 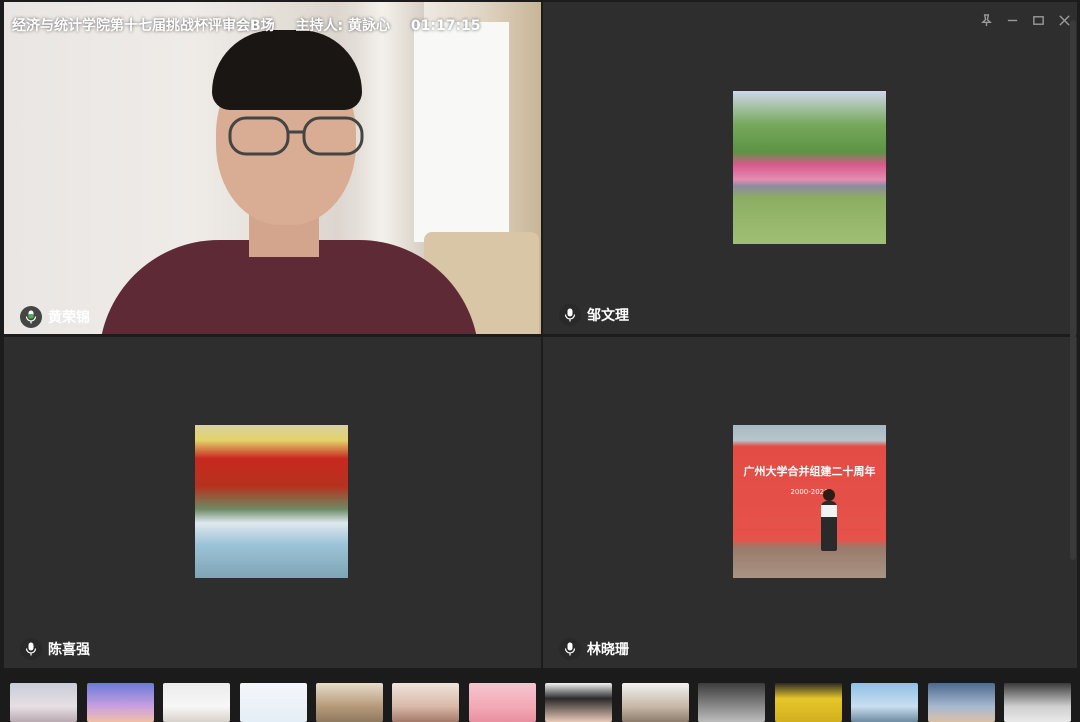 I want to click on participant-name: 陈喜强, so click(x=69, y=650).